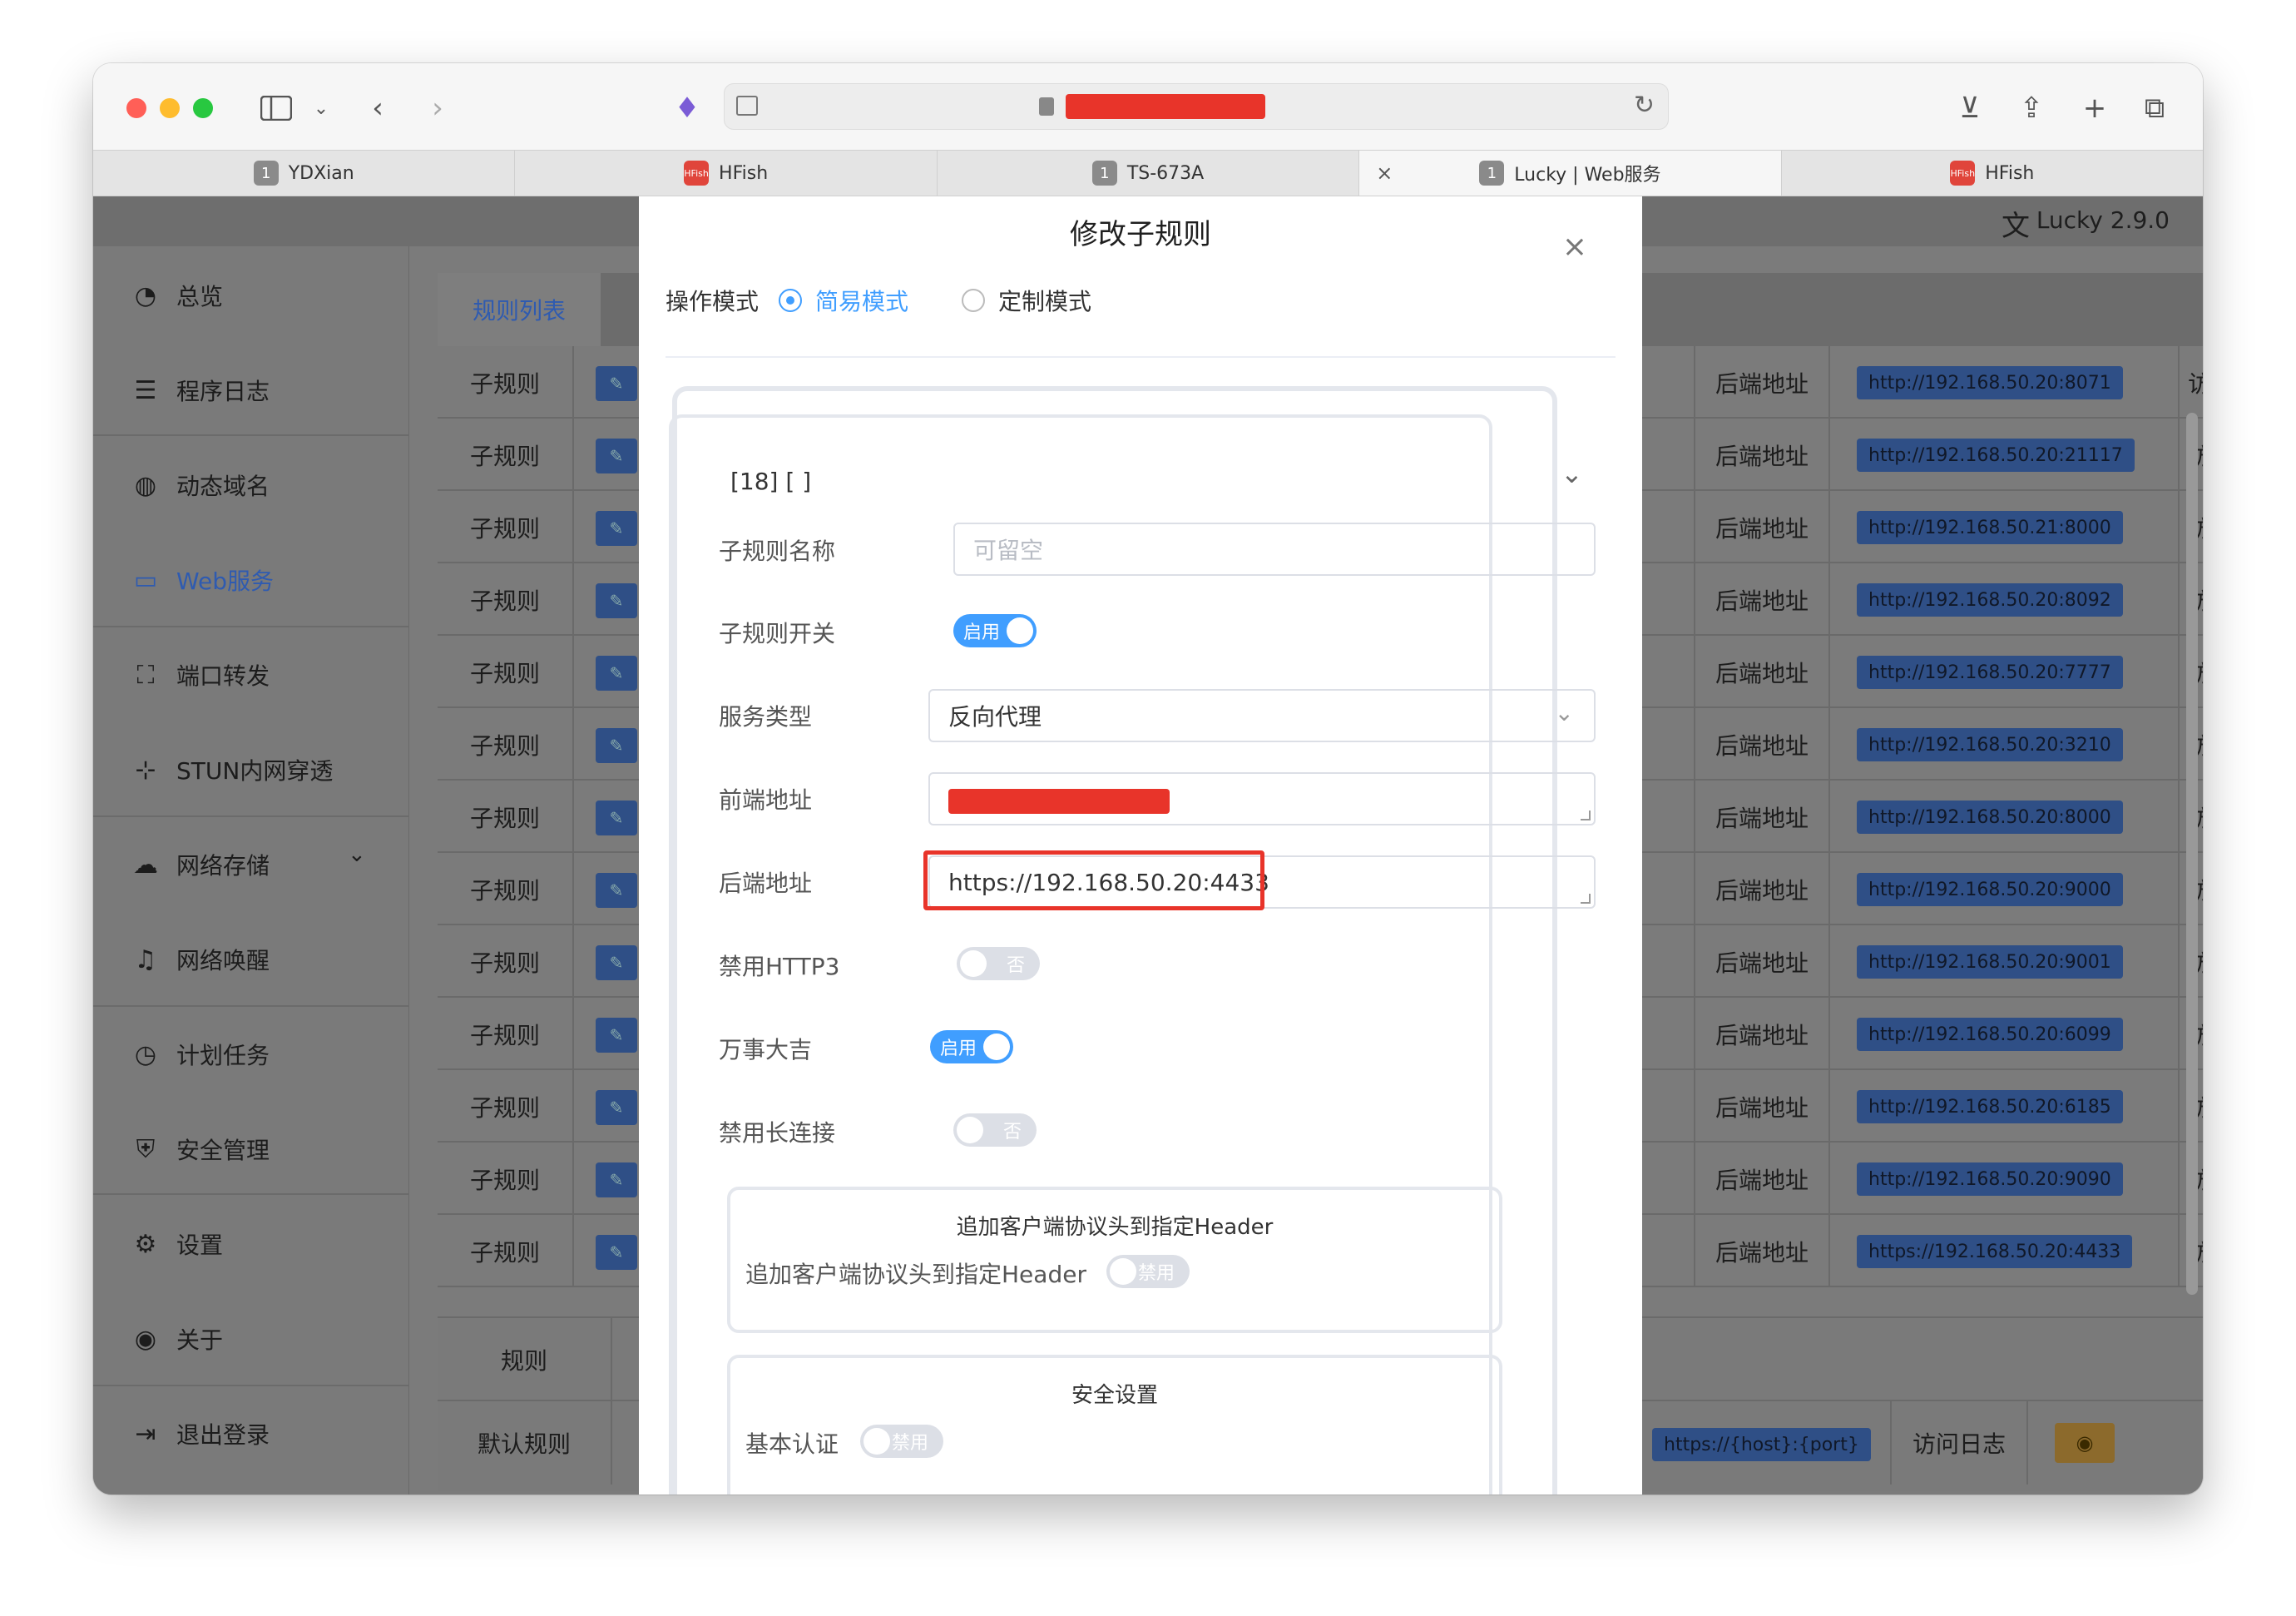 The width and height of the screenshot is (2296, 1616). I want to click on redacted-url, so click(1165, 106).